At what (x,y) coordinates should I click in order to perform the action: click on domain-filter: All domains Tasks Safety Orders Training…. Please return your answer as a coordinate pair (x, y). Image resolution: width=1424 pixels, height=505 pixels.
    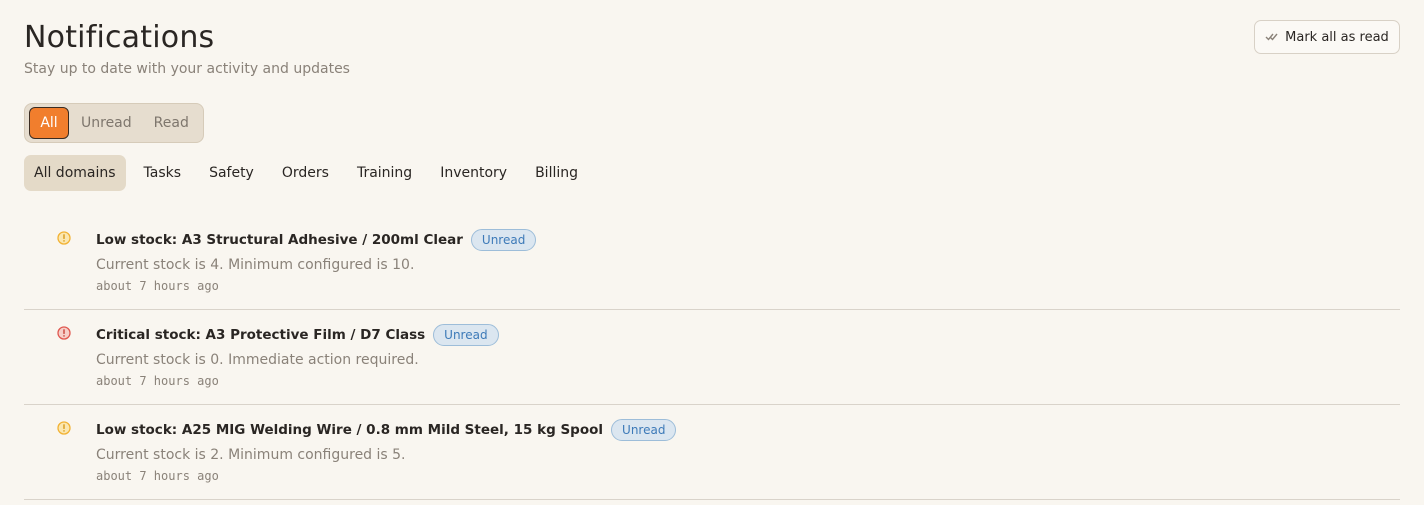
    Looking at the image, I should click on (310, 173).